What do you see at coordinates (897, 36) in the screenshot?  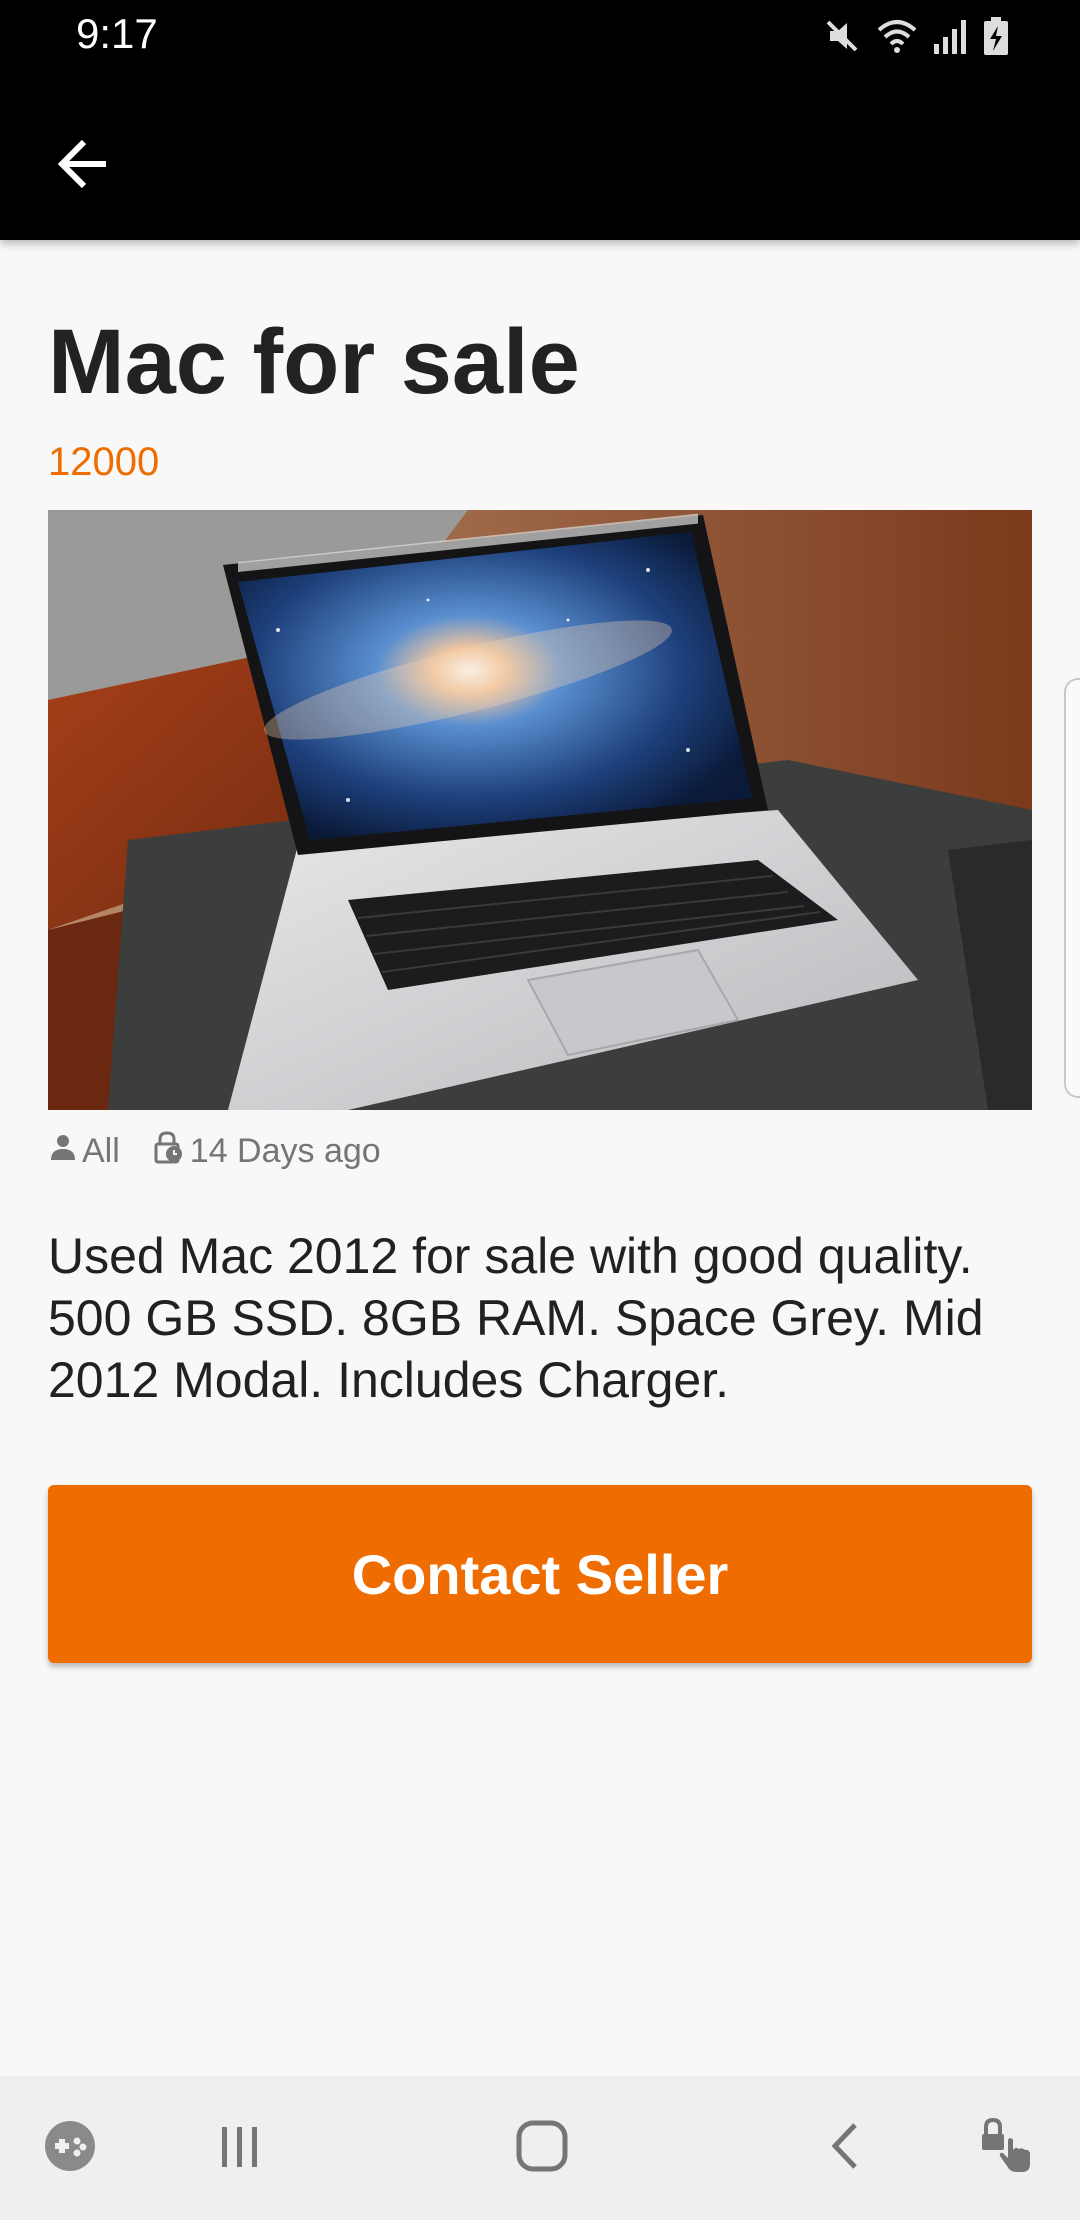 I see `wifi-icon` at bounding box center [897, 36].